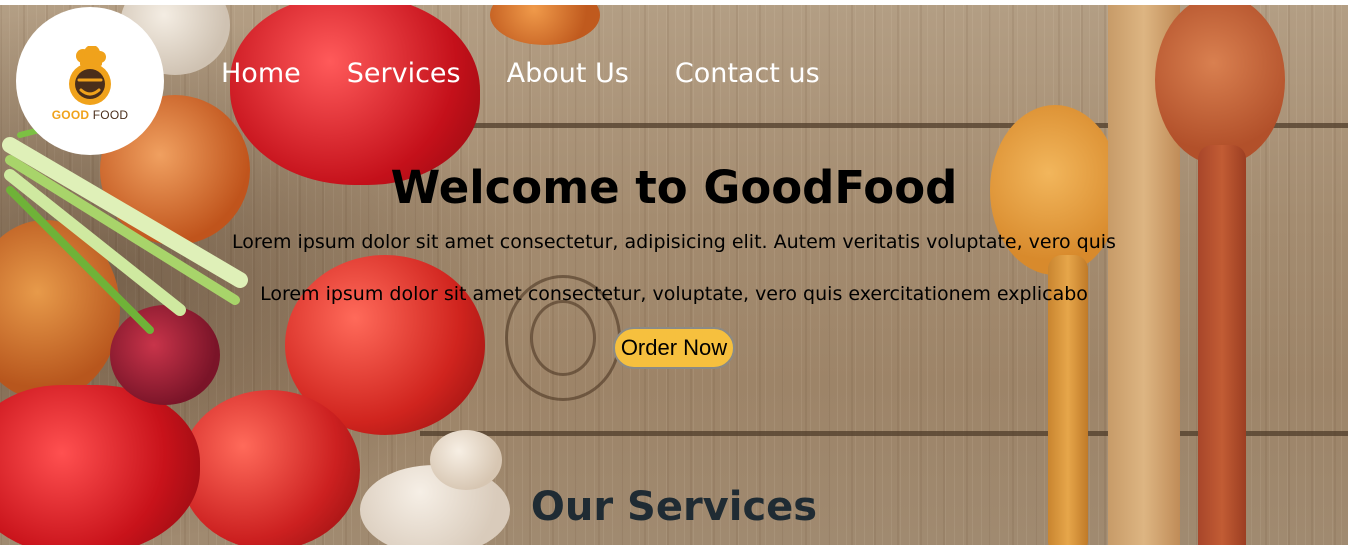 The width and height of the screenshot is (1348, 554). I want to click on main-nav: Home Services About Us Contact us, so click(543, 74).